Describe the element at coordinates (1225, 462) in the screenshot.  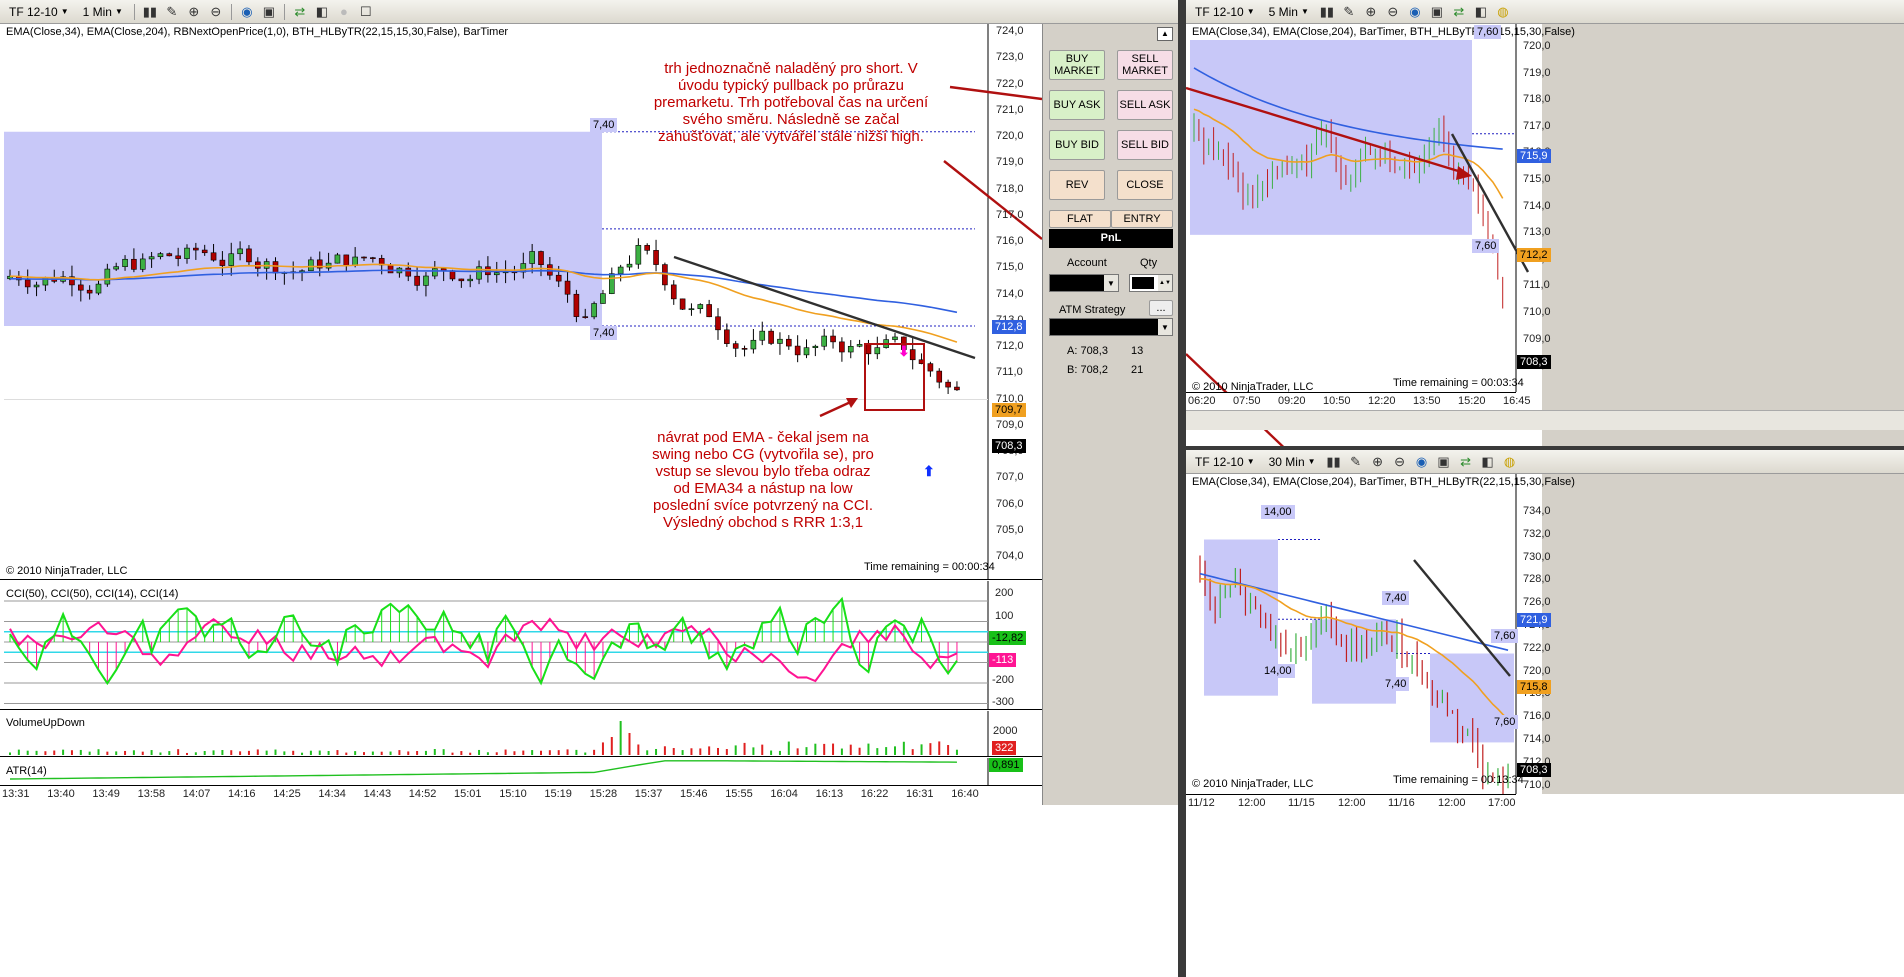
I see `instrument-selector-30min: TF 12-10 ▼` at that location.